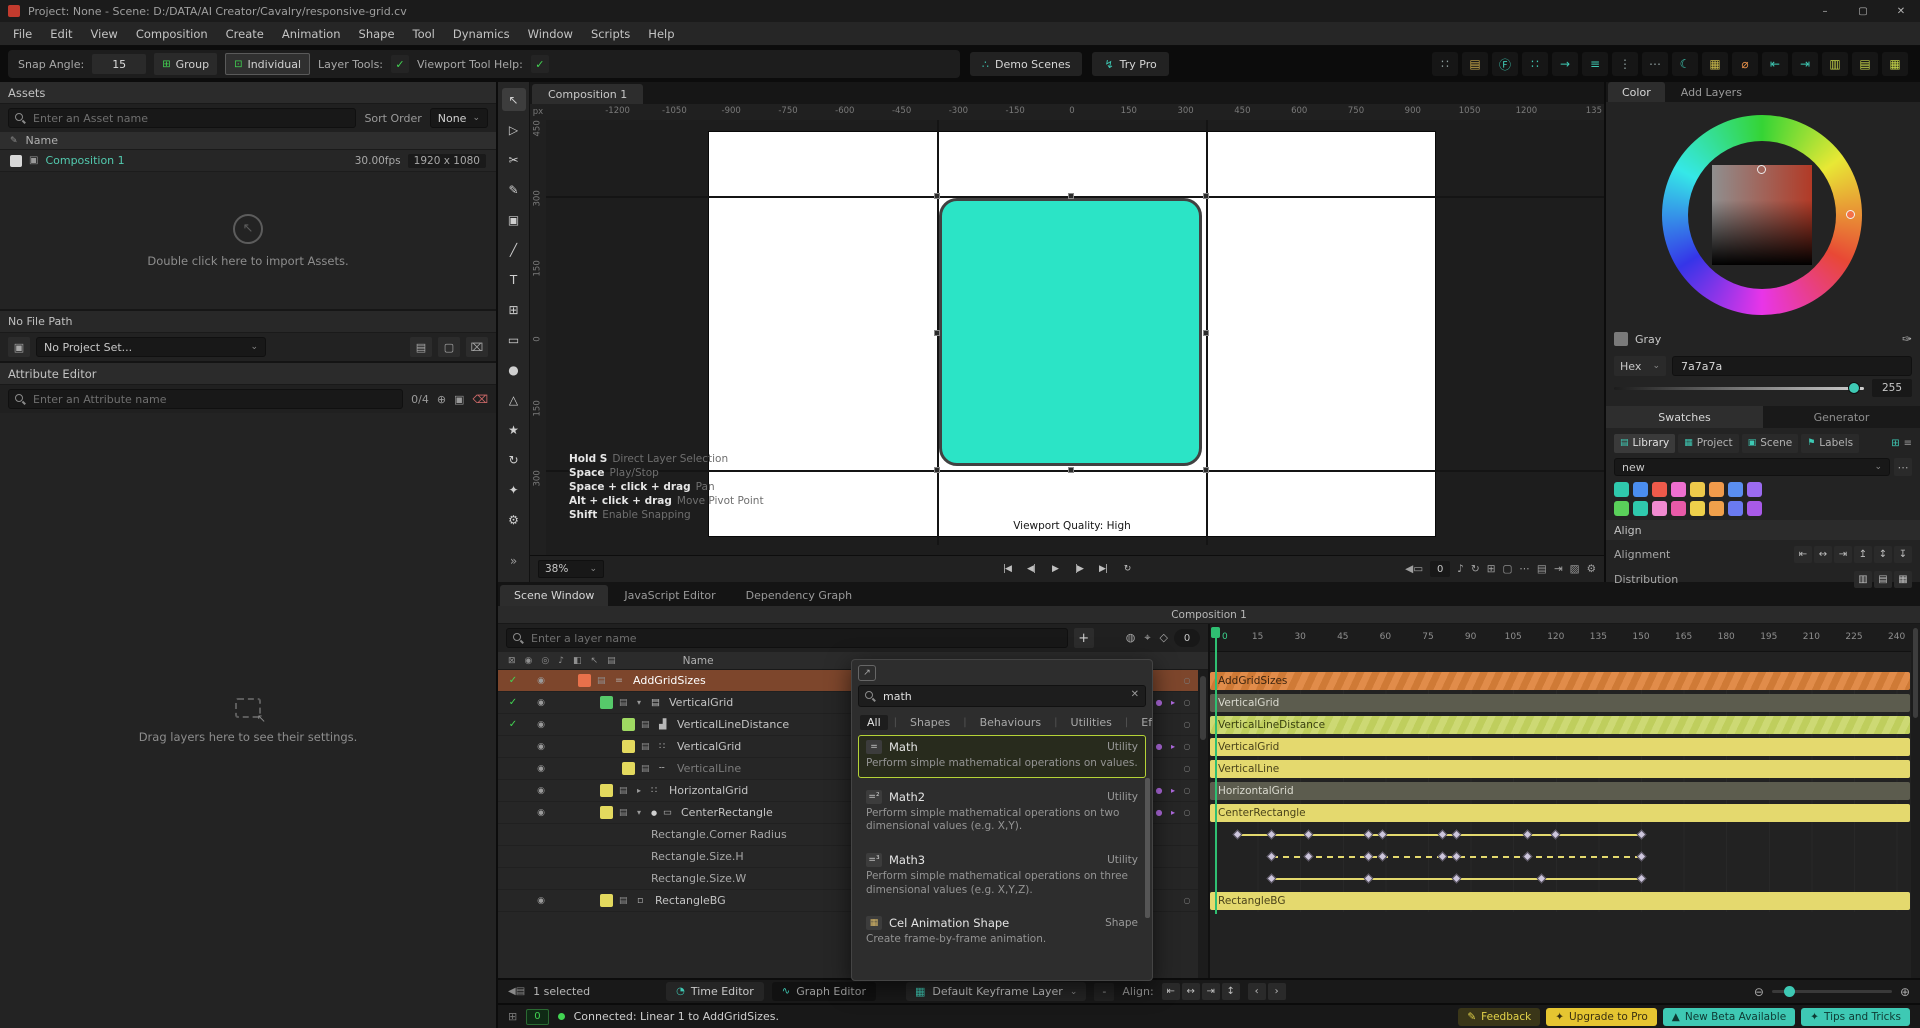  Describe the element at coordinates (1823, 554) in the screenshot. I see `align-center-h-icon: ↔` at that location.